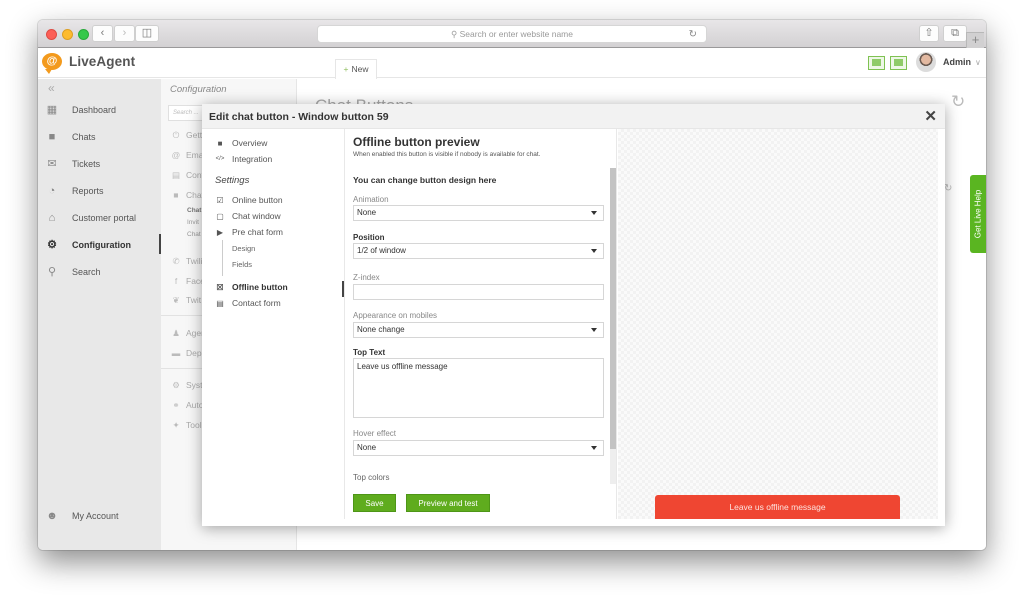 The image size is (1024, 605). I want to click on search-icon: ⚲, so click(52, 272).